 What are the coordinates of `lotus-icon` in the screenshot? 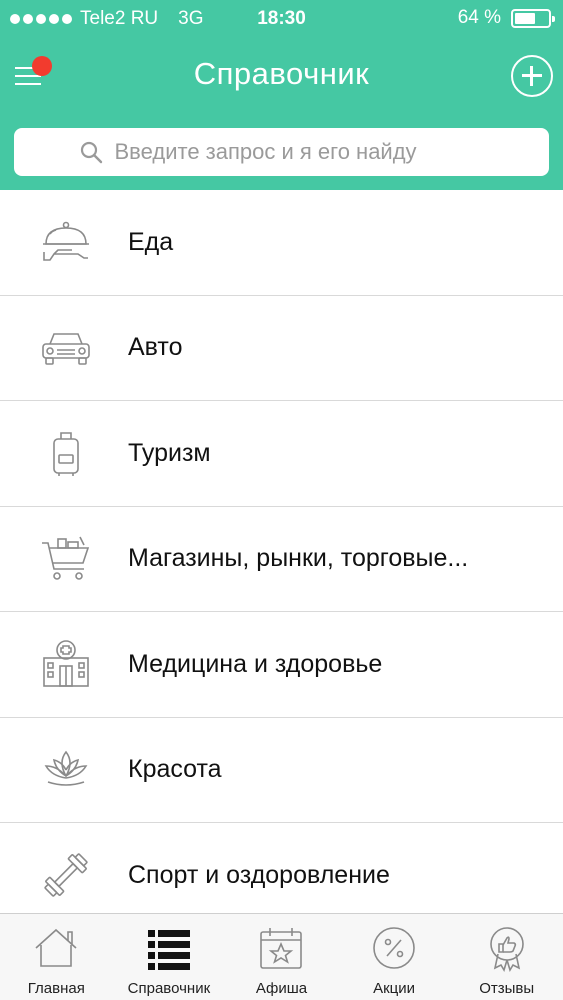 It's located at (66, 768).